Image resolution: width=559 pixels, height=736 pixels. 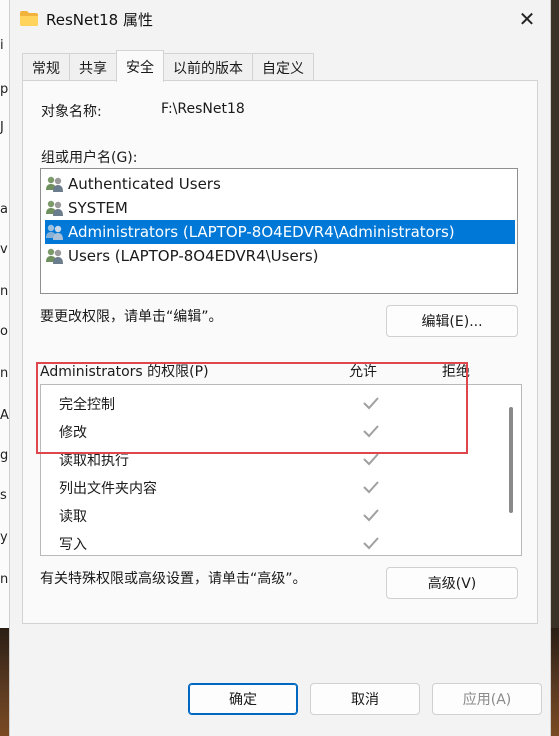 What do you see at coordinates (208, 67) in the screenshot?
I see `tab-previous-versions: 以前的版本` at bounding box center [208, 67].